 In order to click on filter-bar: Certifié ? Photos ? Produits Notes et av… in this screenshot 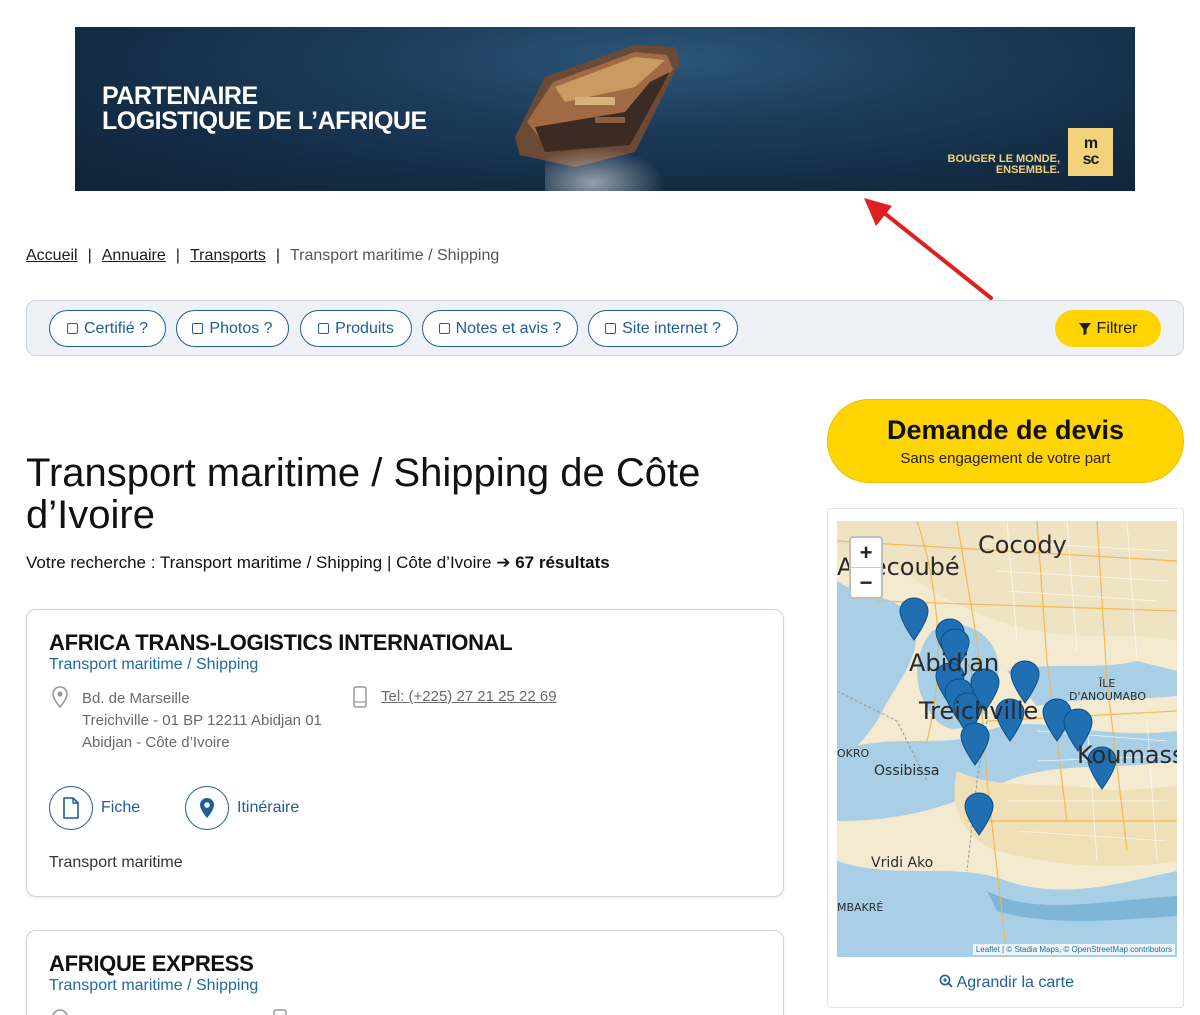, I will do `click(605, 328)`.